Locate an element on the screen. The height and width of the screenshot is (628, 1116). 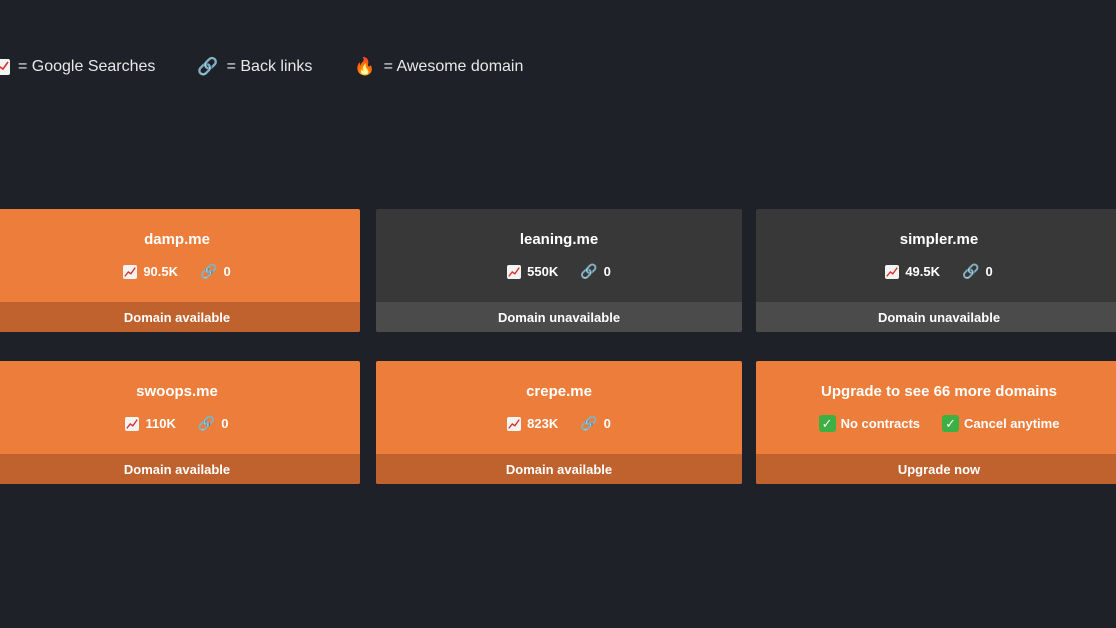
domain-name: swoops.me is located at coordinates (177, 391).